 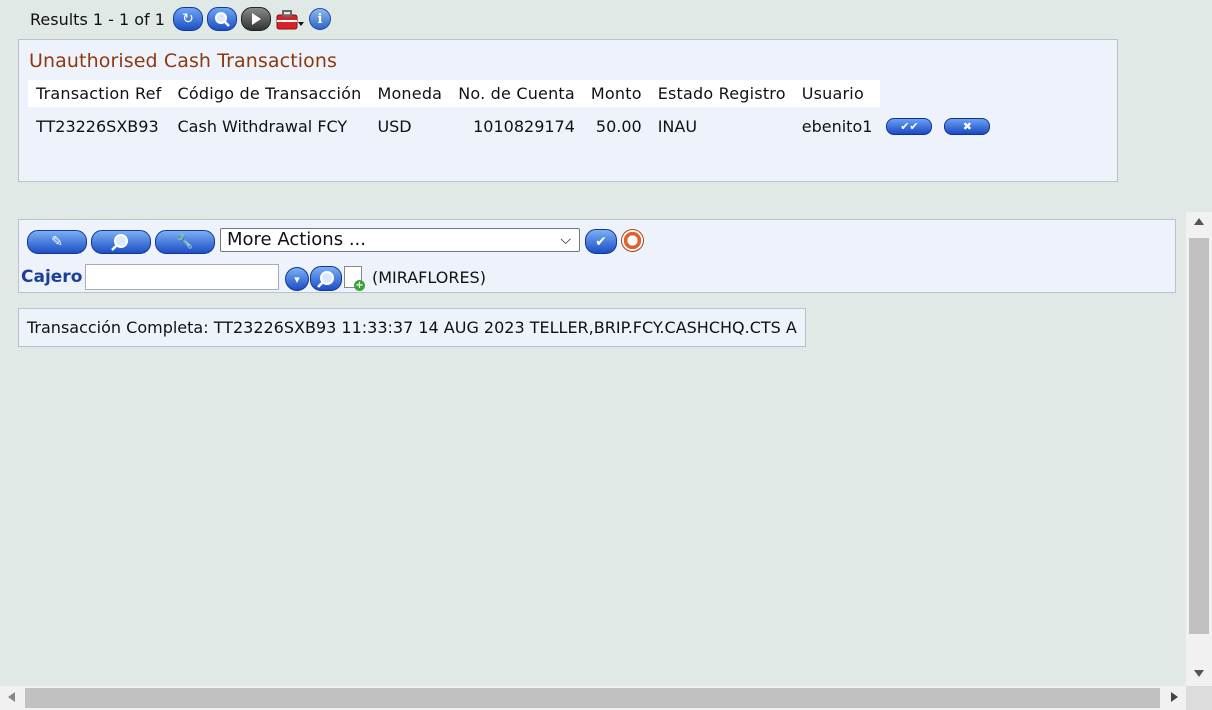 I want to click on horizontal-scroll-thumb, so click(x=592, y=698).